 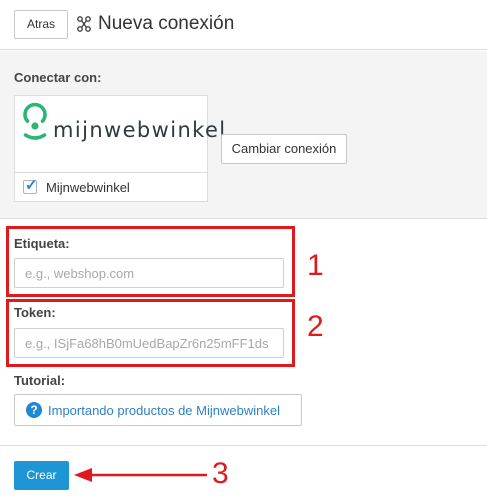 I want to click on provider-card: mijnwebwinkel ✓ Mijnwebwinkel, so click(x=119, y=148).